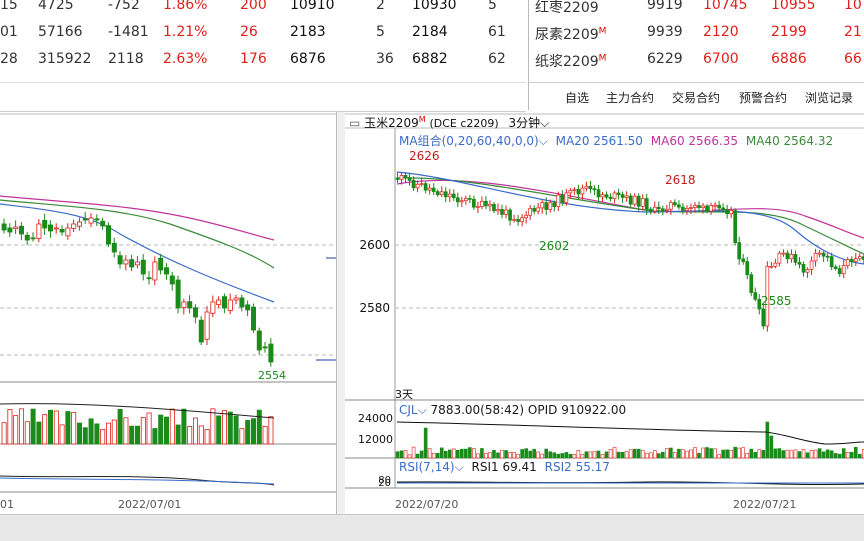 This screenshot has height=541, width=864. I want to click on chart-menu-icon: ▭, so click(354, 123).